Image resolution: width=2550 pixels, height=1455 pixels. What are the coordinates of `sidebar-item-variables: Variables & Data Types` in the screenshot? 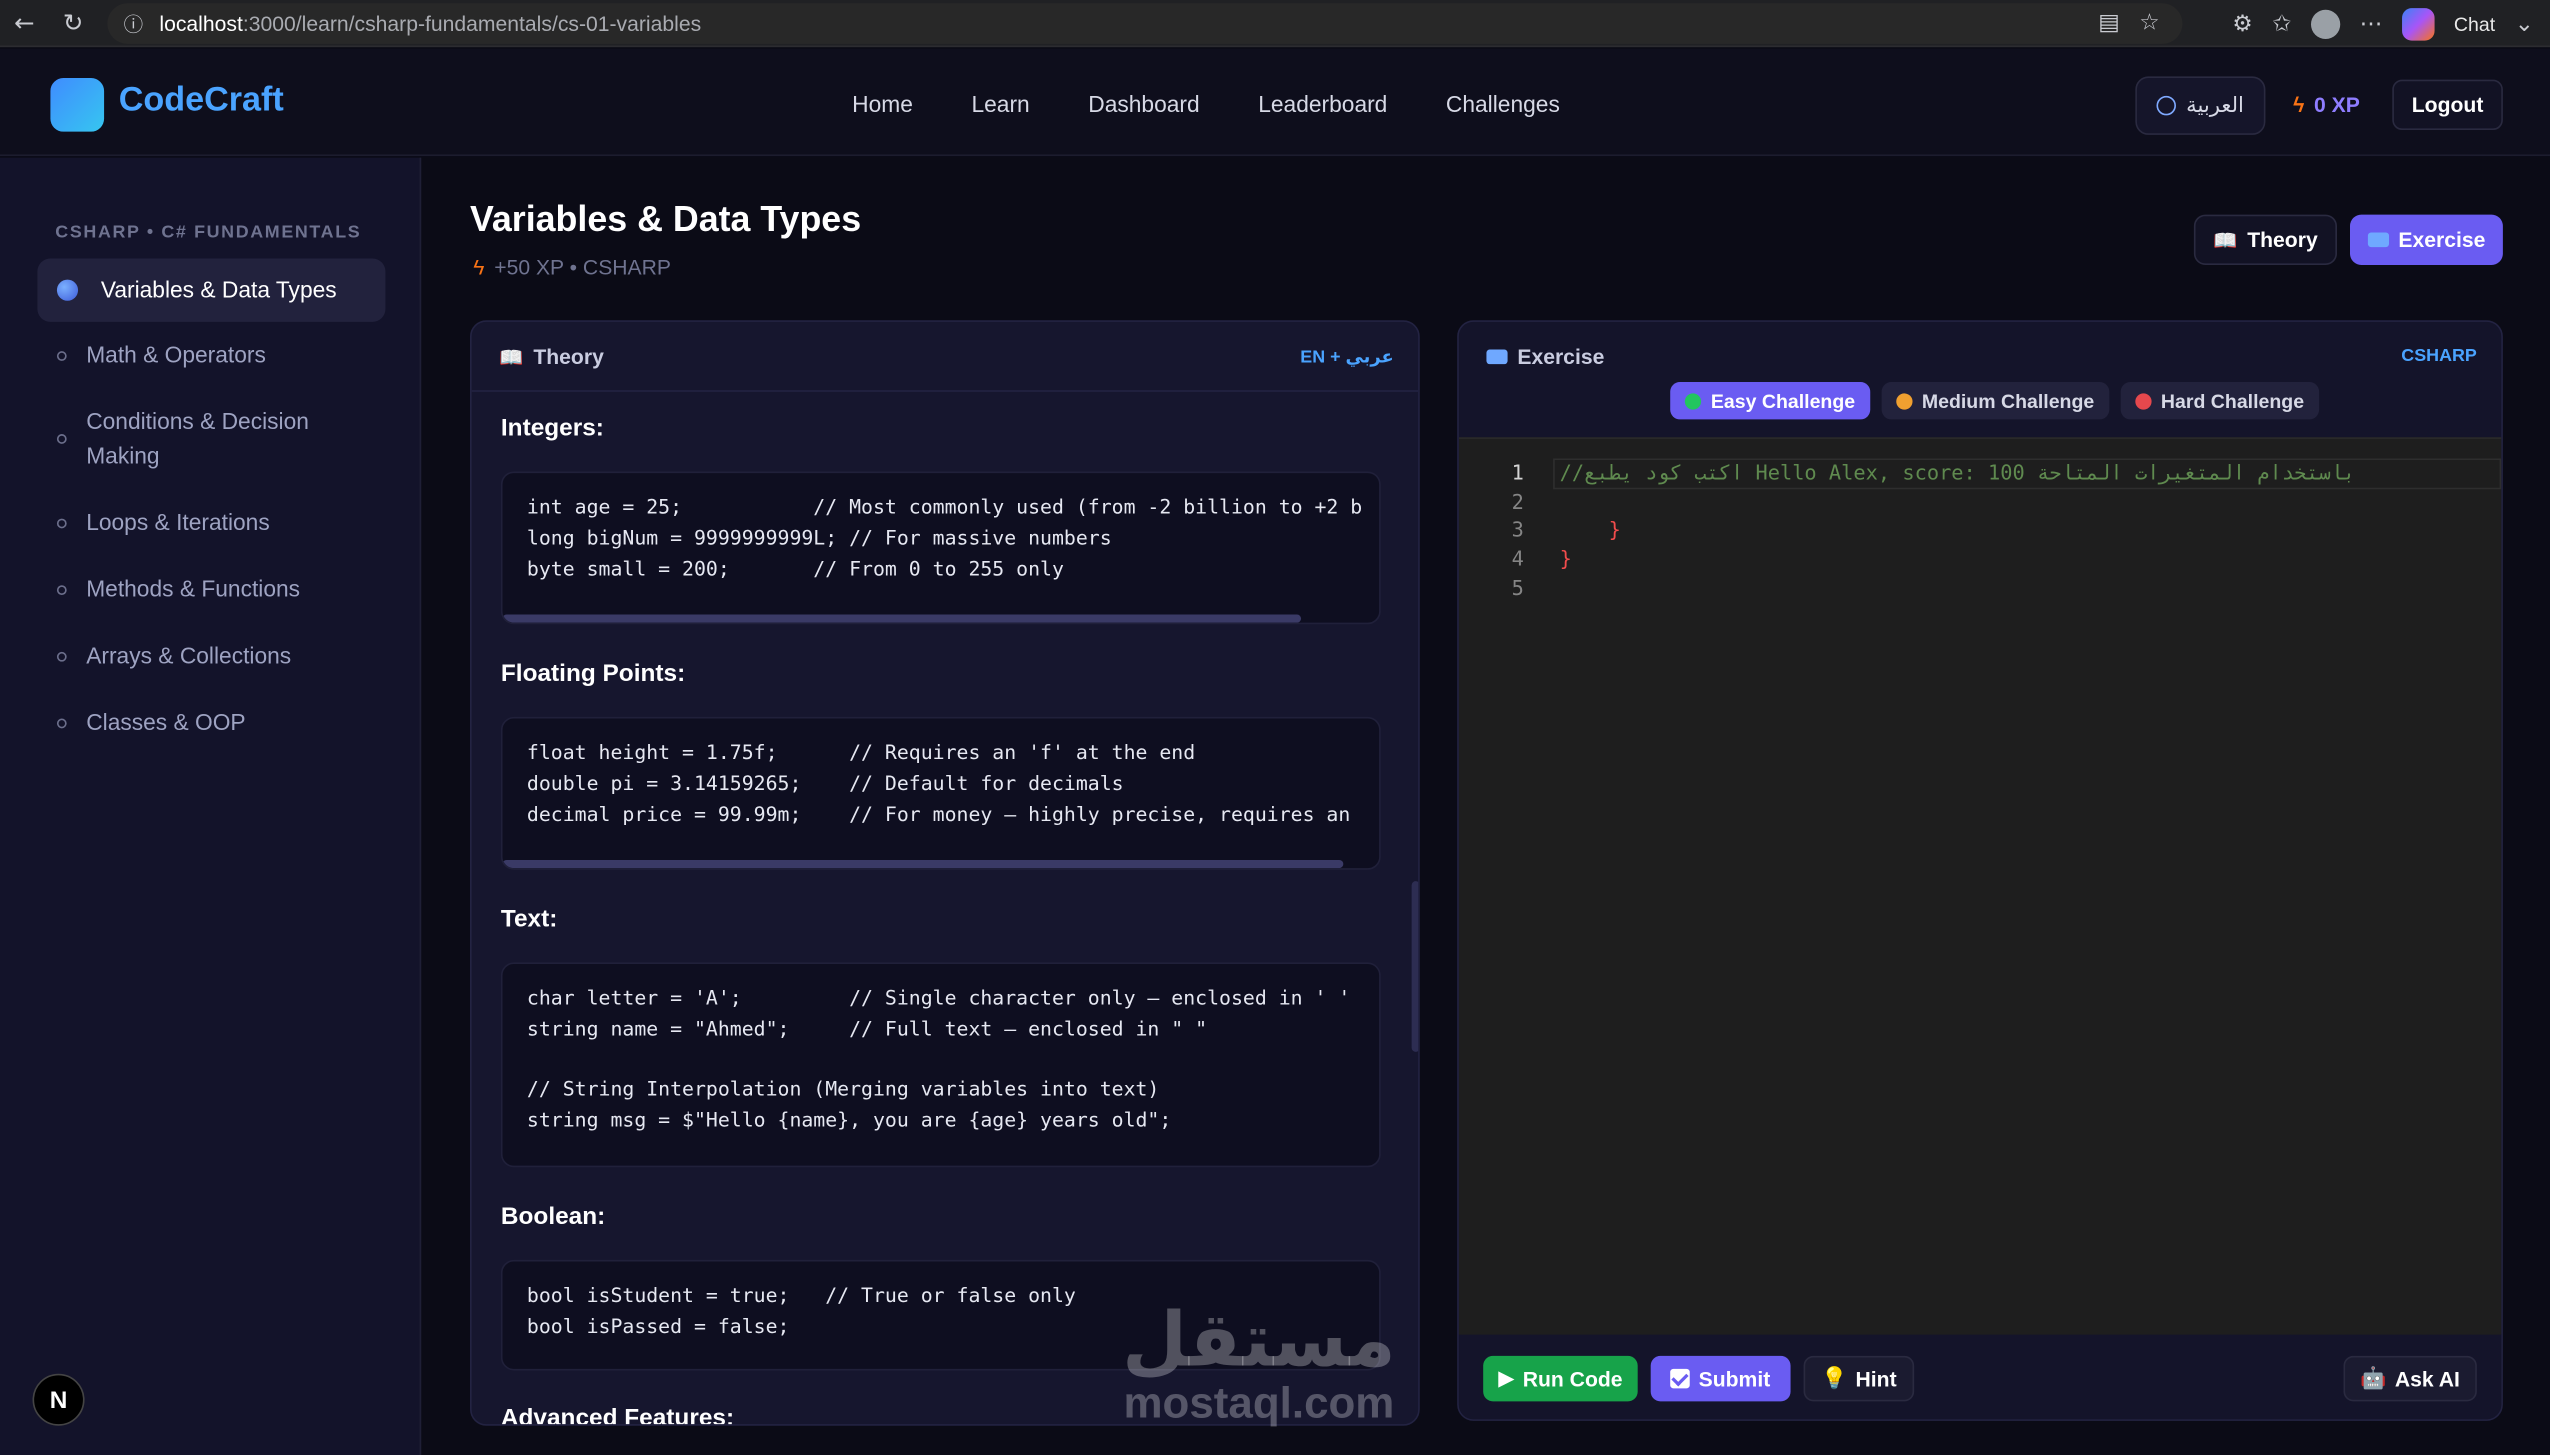 It's located at (211, 290).